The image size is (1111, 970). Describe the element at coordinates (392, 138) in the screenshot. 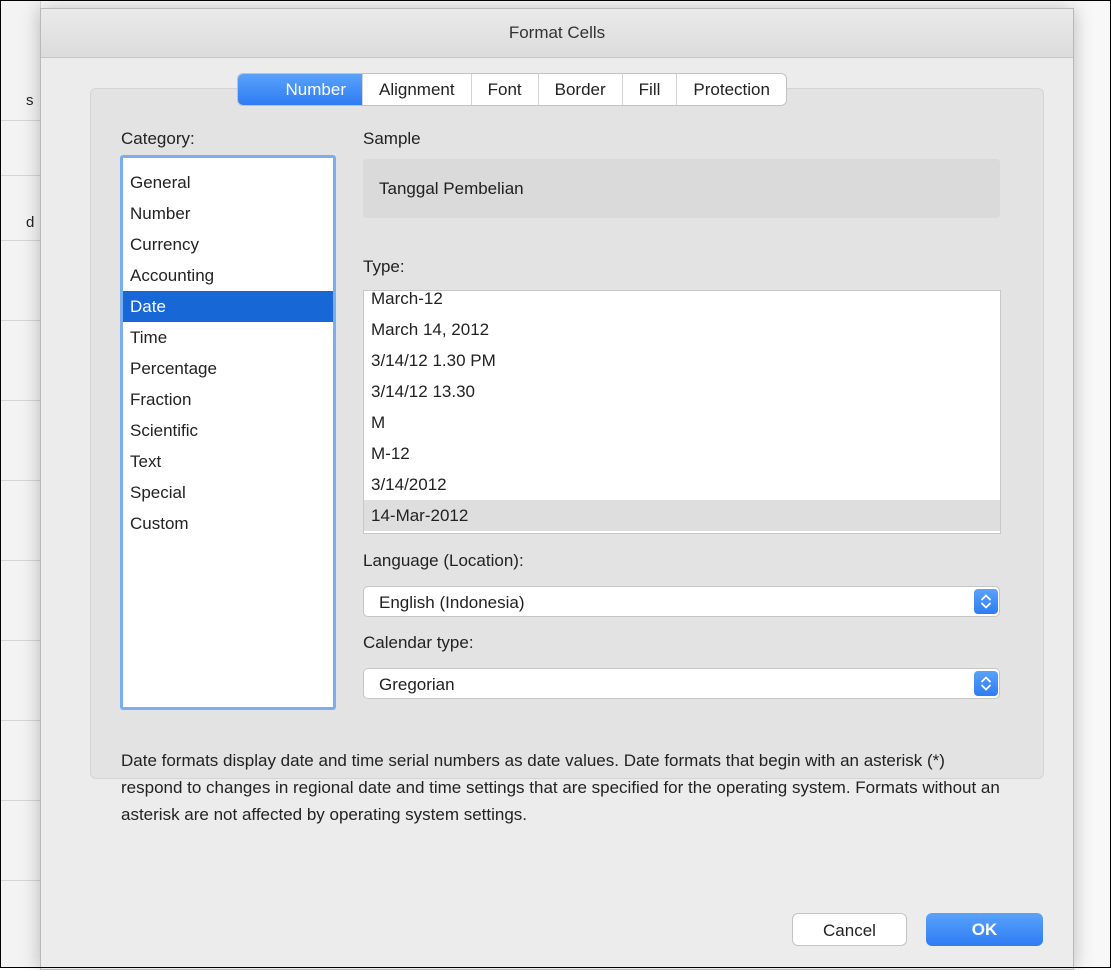

I see `sample-label: Sample` at that location.